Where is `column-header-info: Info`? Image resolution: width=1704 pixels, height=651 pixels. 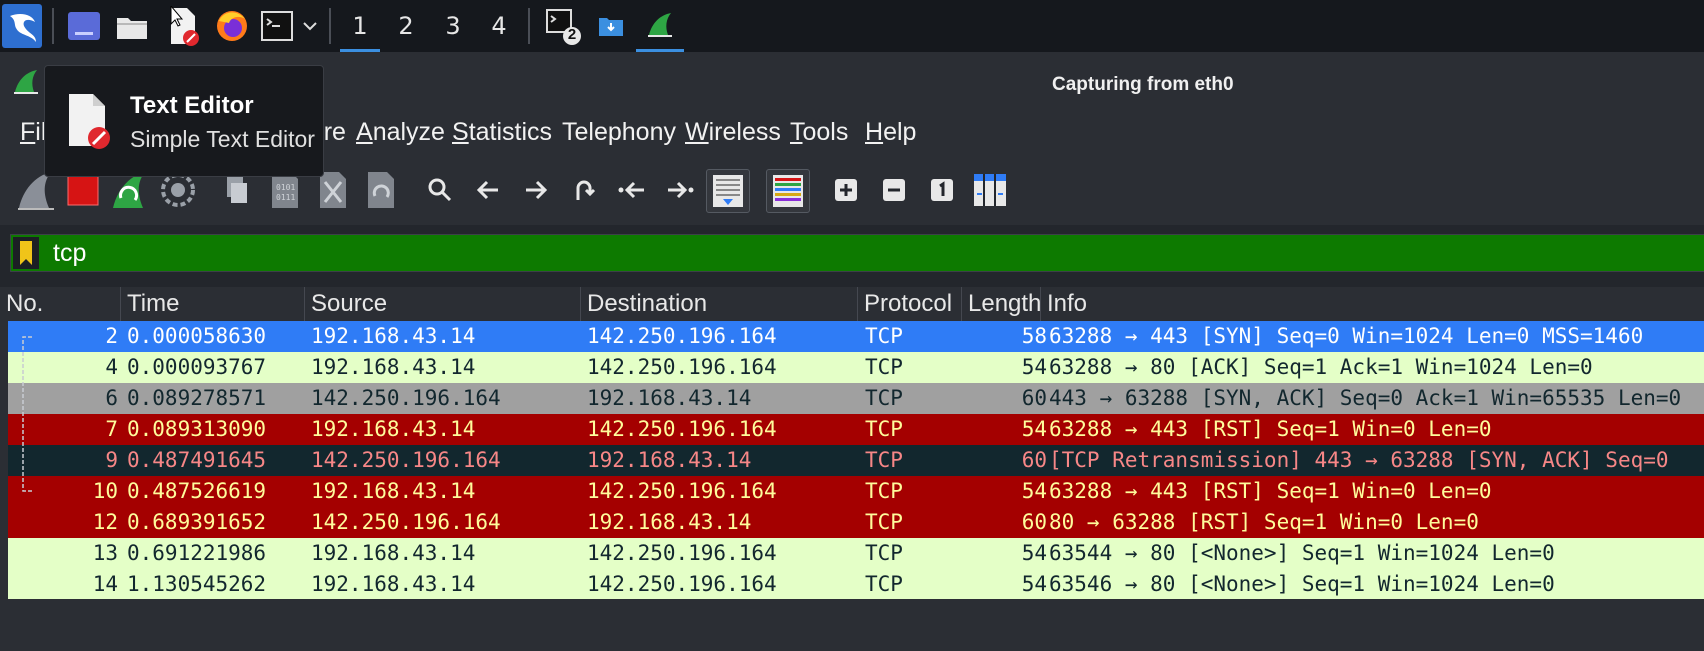
column-header-info: Info is located at coordinates (1372, 304).